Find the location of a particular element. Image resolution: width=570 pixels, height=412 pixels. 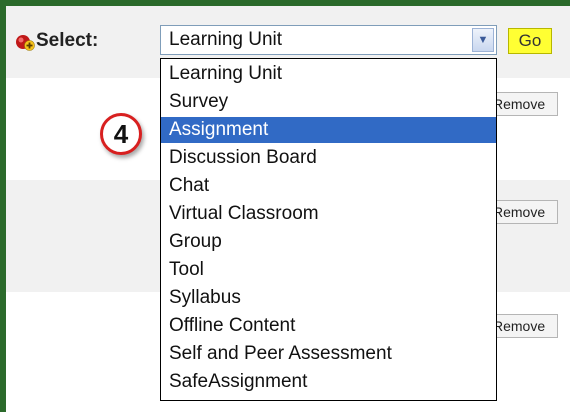

chevron-down-icon: ▼ is located at coordinates (483, 40).